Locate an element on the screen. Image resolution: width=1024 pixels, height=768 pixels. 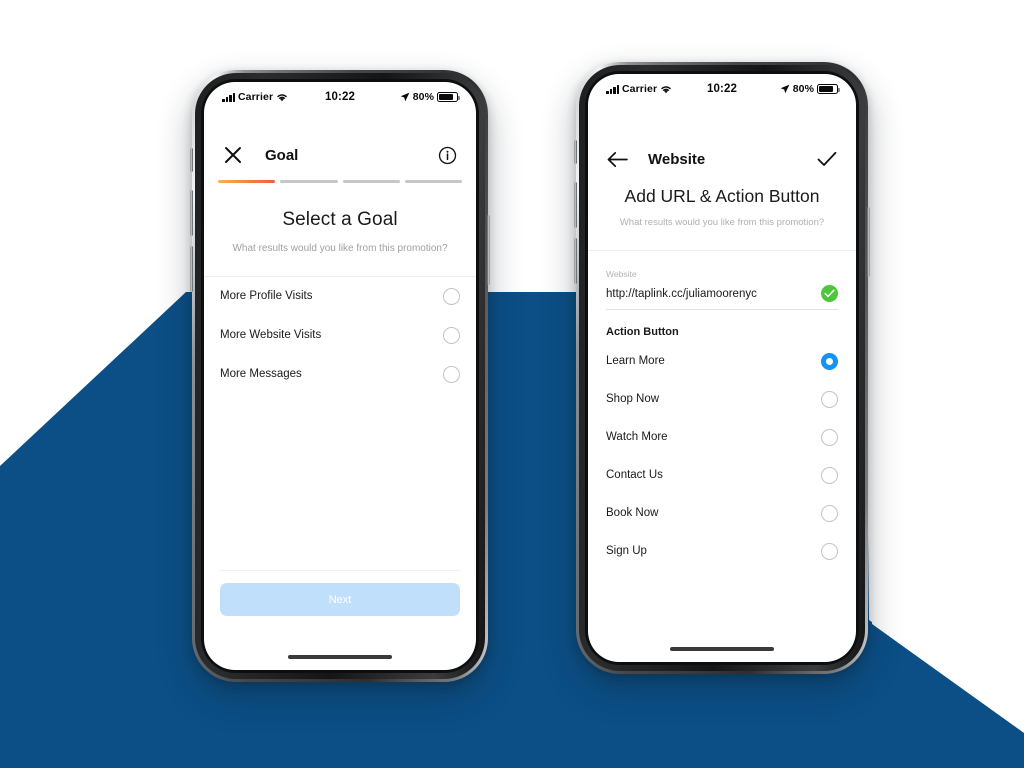
url-field-label: Website is located at coordinates (621, 274).